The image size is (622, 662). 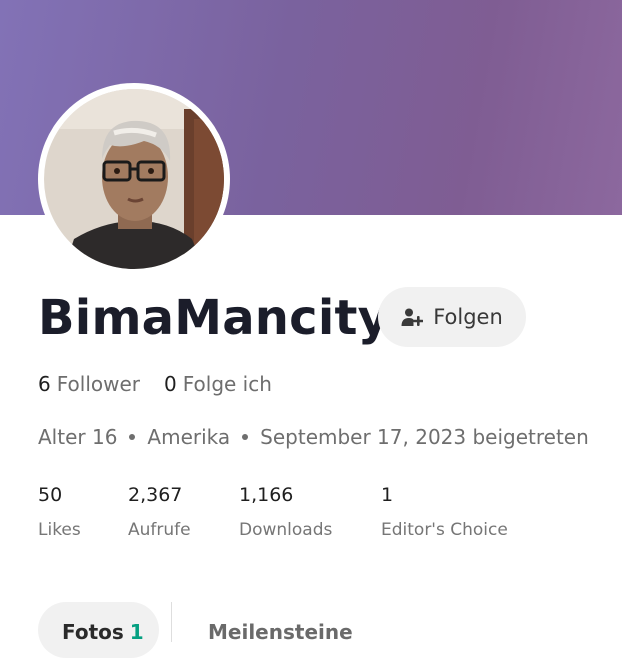 I want to click on profile-age: Alter 16, so click(x=78, y=437).